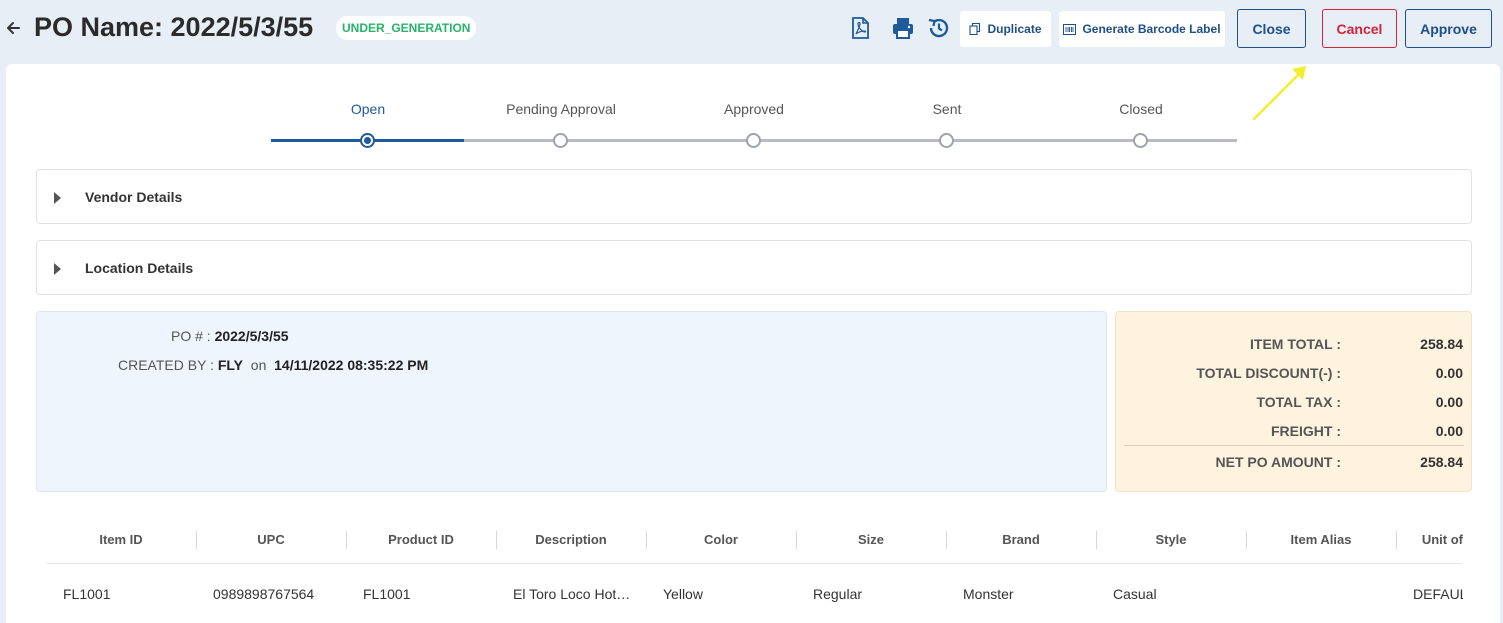  What do you see at coordinates (1449, 373) in the screenshot?
I see `total-discount-value: 0.00` at bounding box center [1449, 373].